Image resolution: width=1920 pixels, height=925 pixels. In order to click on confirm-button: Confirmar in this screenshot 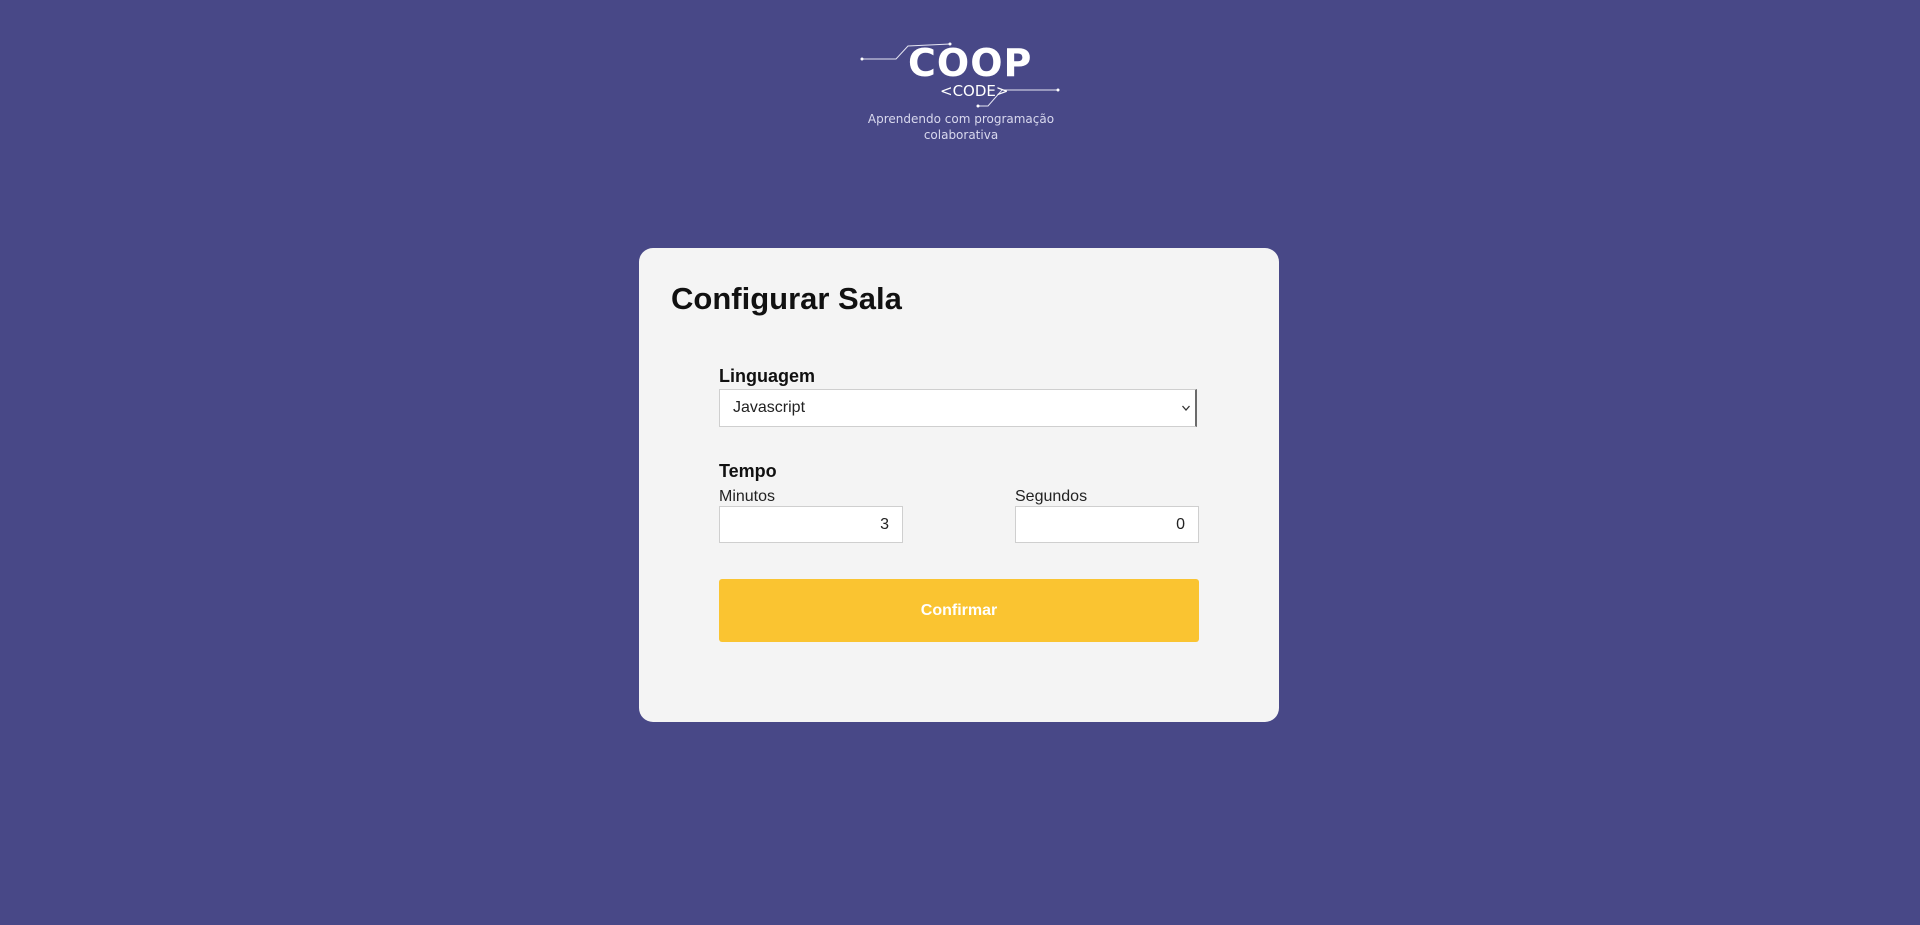, I will do `click(959, 610)`.